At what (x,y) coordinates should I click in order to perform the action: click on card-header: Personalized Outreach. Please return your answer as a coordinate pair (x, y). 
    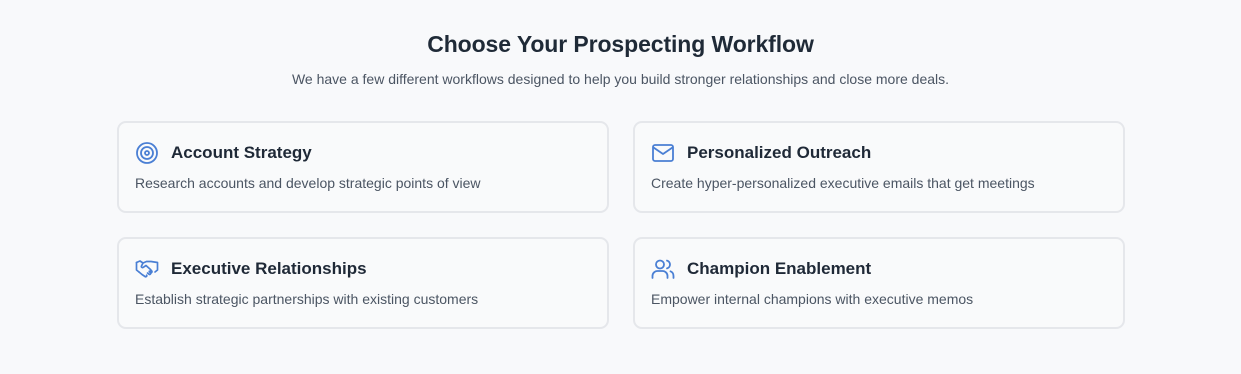
    Looking at the image, I should click on (879, 153).